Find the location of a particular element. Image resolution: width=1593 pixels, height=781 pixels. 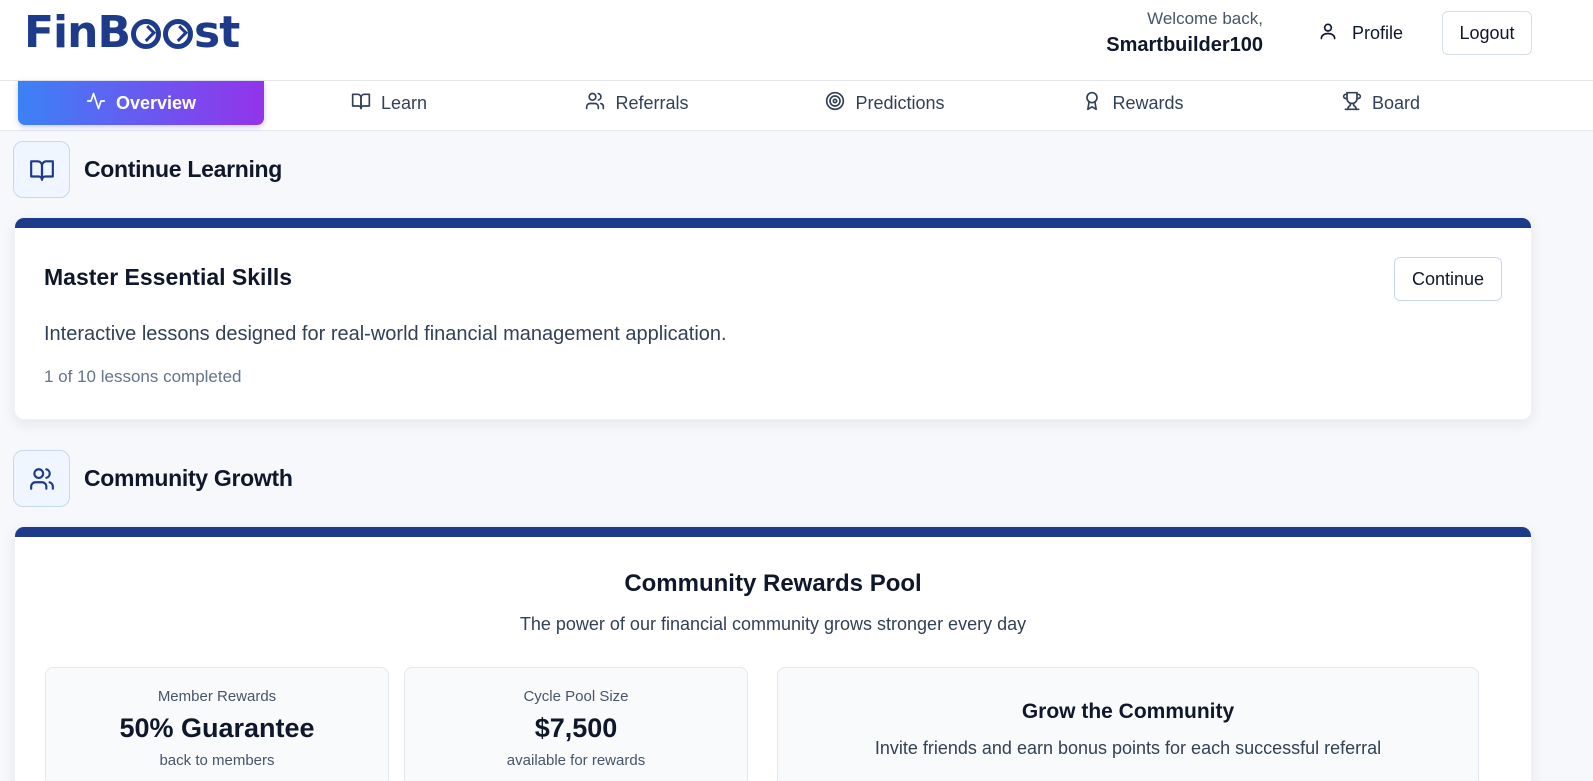

tab-label: Learn is located at coordinates (404, 102).